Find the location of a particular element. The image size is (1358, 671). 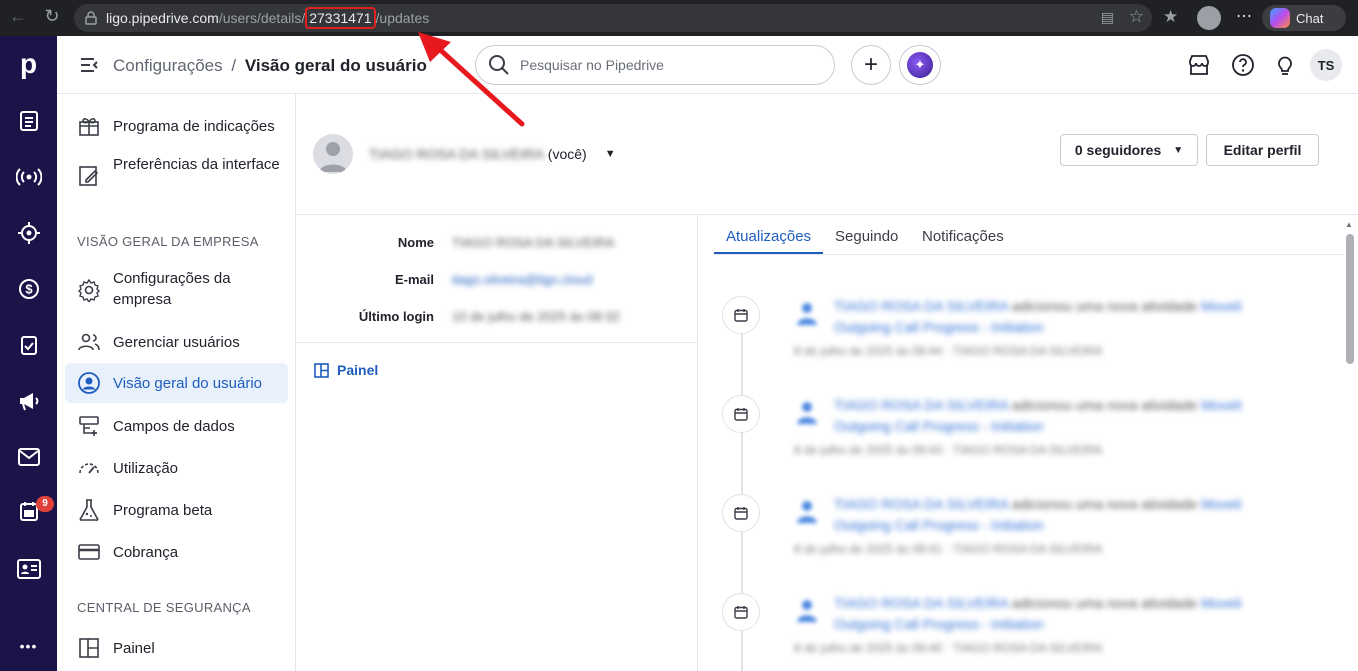

reload-icon: ↻ is located at coordinates (52, 16).